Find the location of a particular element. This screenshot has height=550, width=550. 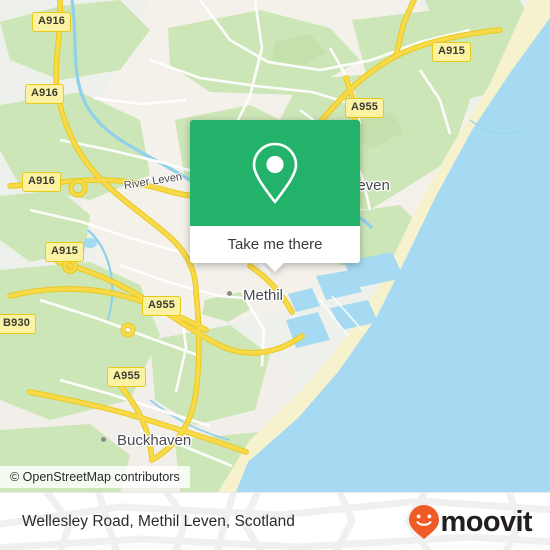

take-me-there-label: Take me there is located at coordinates (275, 244).